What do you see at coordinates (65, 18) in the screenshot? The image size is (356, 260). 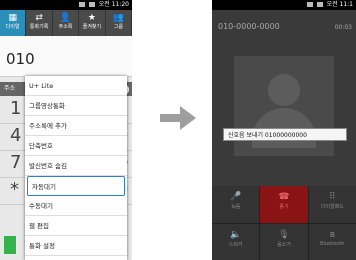 I see `person-icon: 👤` at bounding box center [65, 18].